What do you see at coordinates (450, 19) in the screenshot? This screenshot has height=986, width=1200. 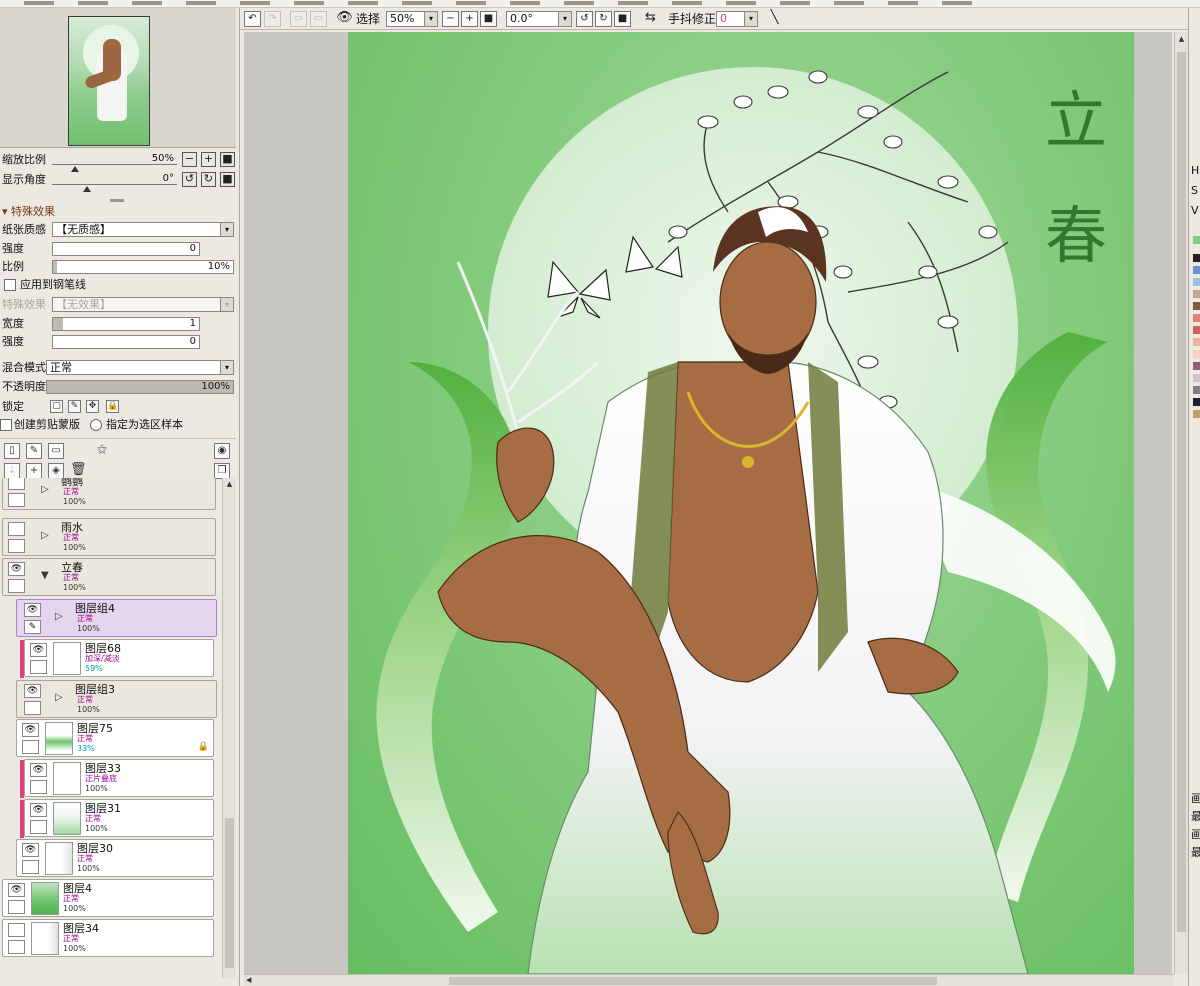 I see `zoom-out-icon: −` at bounding box center [450, 19].